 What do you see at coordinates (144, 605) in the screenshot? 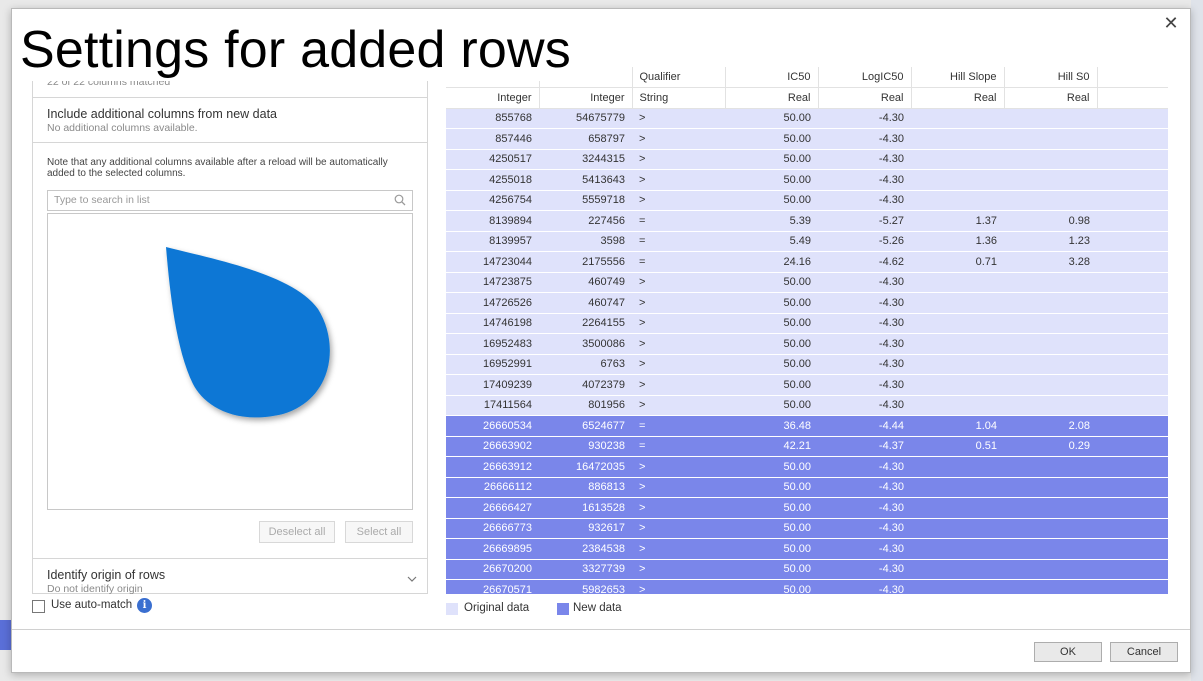
I see `info-icon: i` at bounding box center [144, 605].